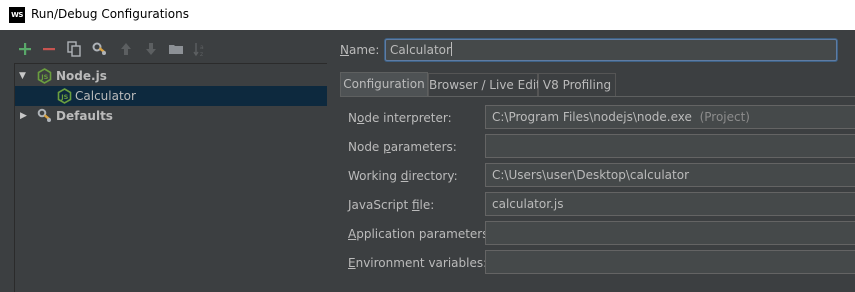 Image resolution: width=855 pixels, height=292 pixels. I want to click on copy-icon, so click(74, 49).